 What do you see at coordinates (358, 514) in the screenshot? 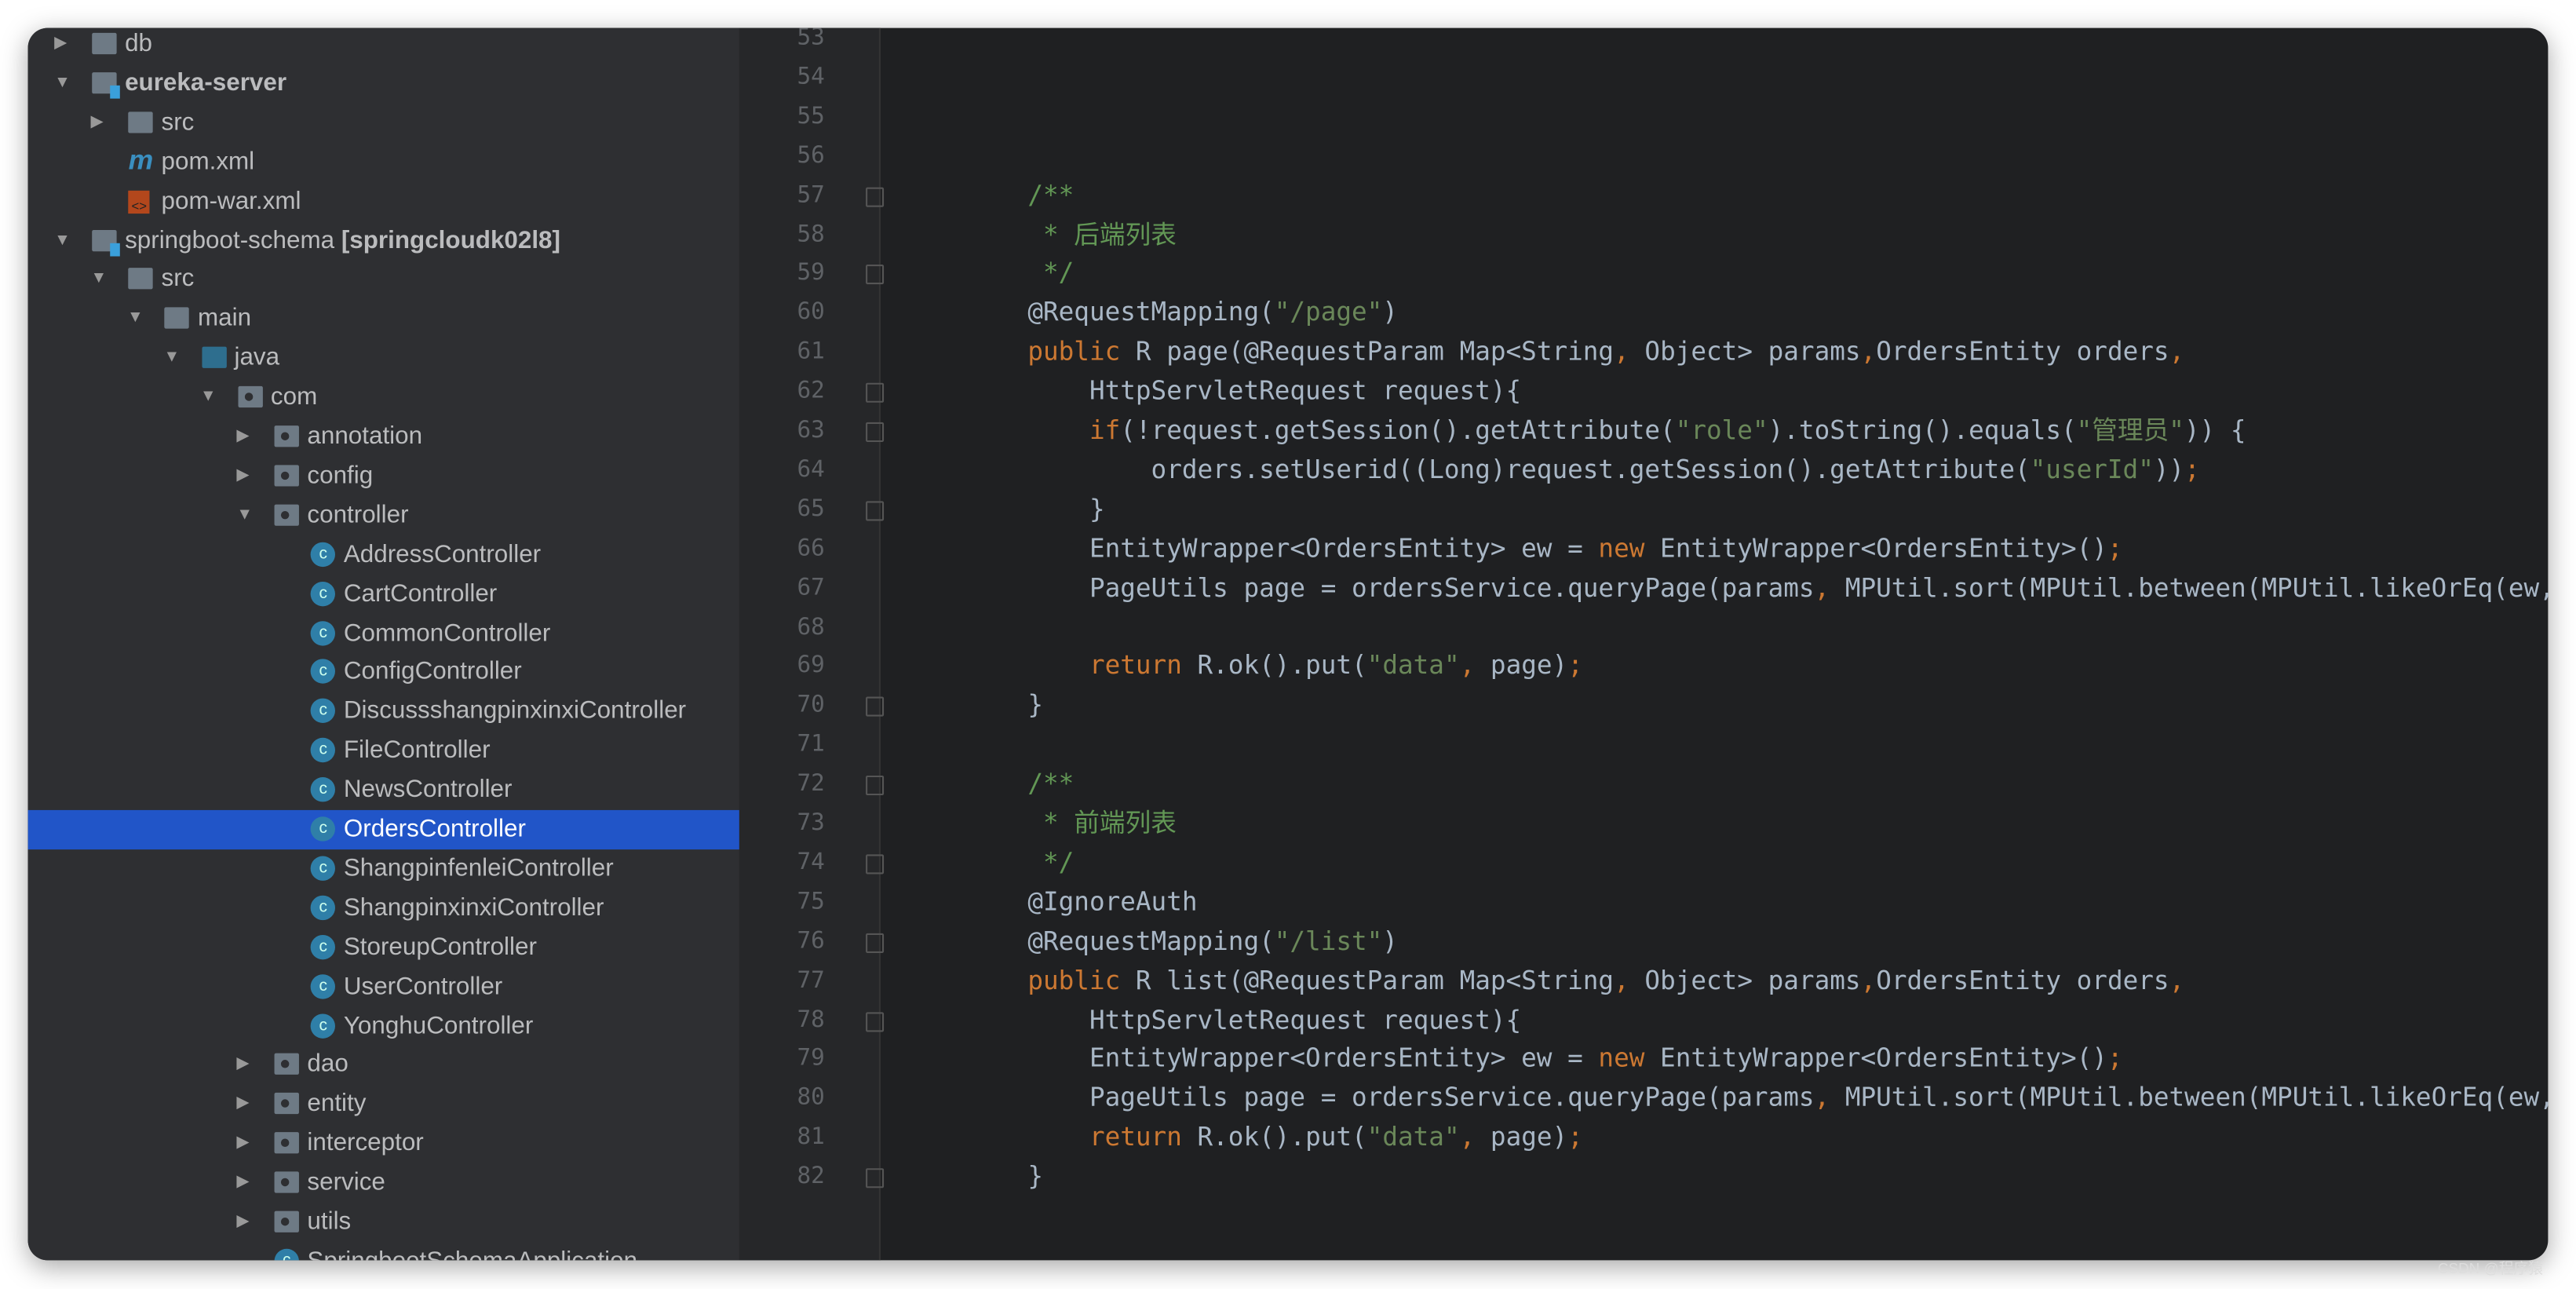
I see `tree-item-label: controller` at bounding box center [358, 514].